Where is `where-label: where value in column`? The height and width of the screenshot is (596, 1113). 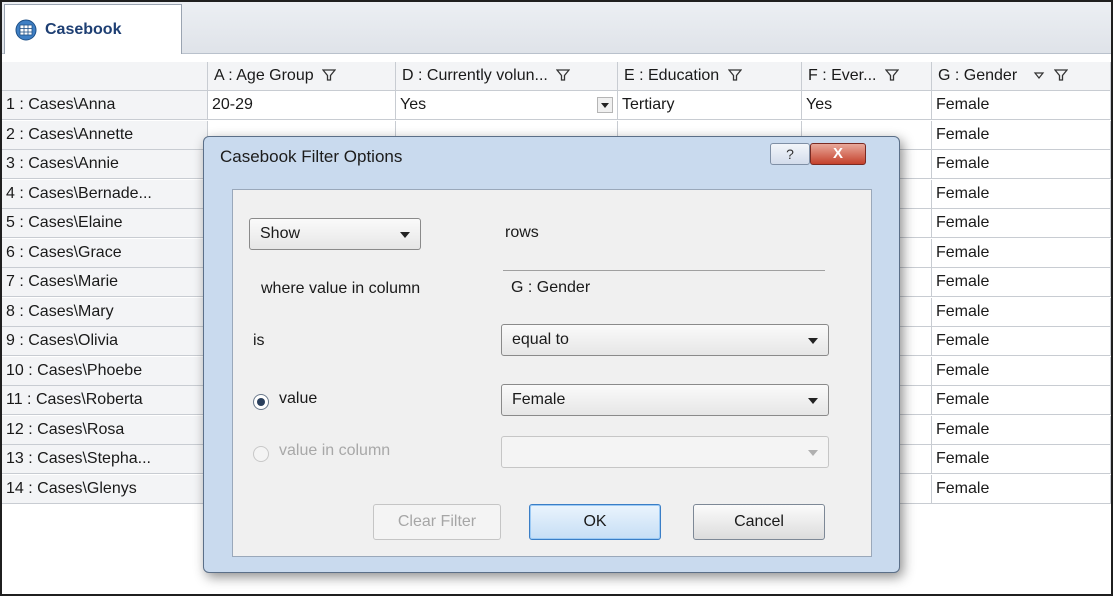 where-label: where value in column is located at coordinates (341, 288).